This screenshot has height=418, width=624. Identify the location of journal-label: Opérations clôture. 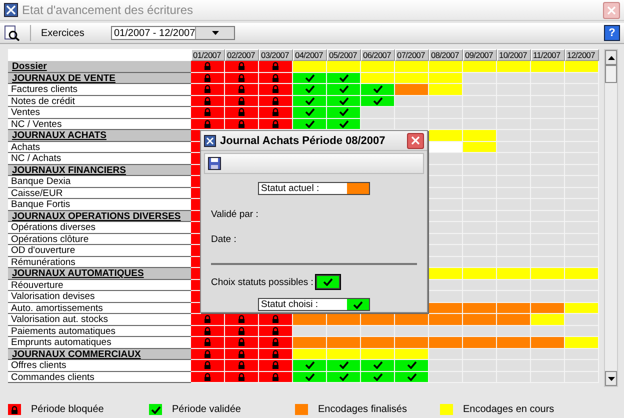
(99, 239).